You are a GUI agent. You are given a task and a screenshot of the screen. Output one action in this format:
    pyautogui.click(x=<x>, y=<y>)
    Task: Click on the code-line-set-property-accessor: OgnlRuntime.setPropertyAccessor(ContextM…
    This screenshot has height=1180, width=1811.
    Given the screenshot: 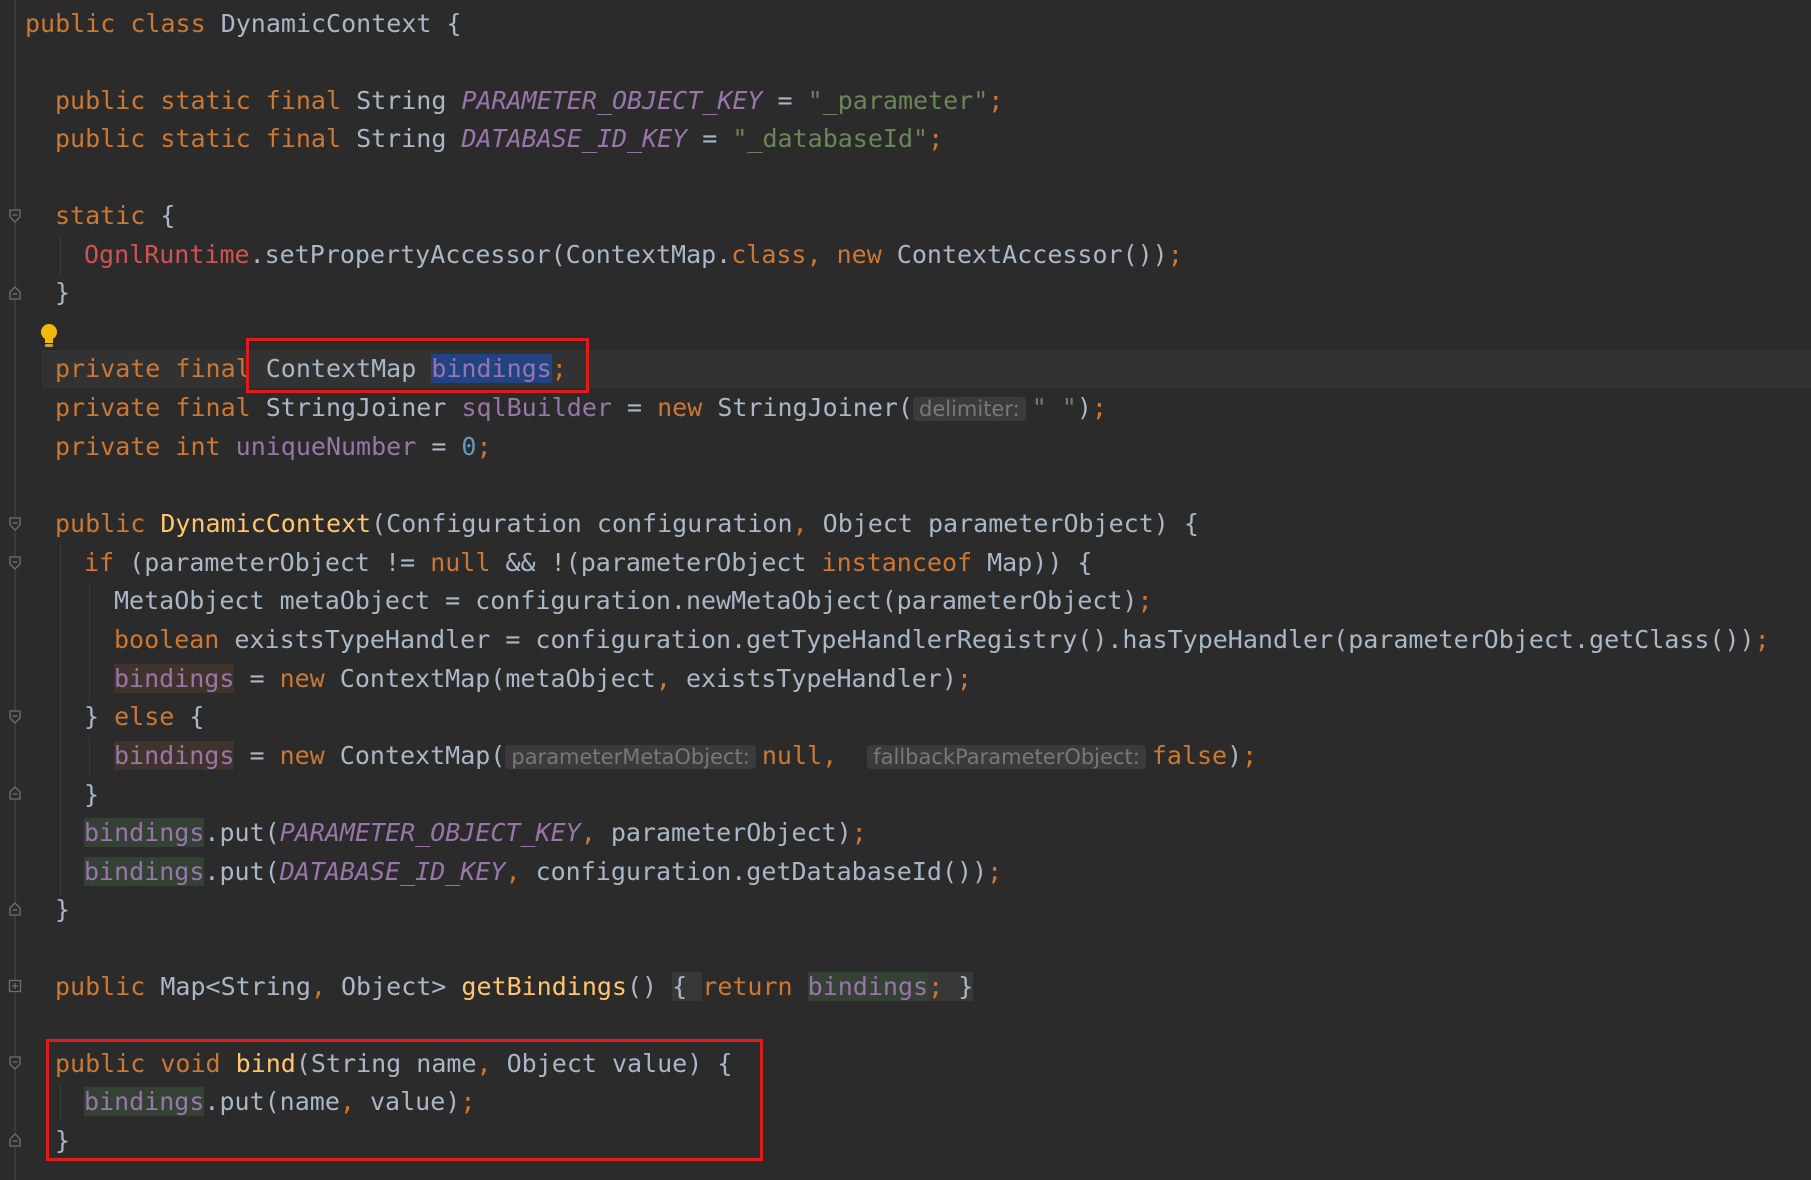 What is the action you would take?
    pyautogui.click(x=633, y=255)
    